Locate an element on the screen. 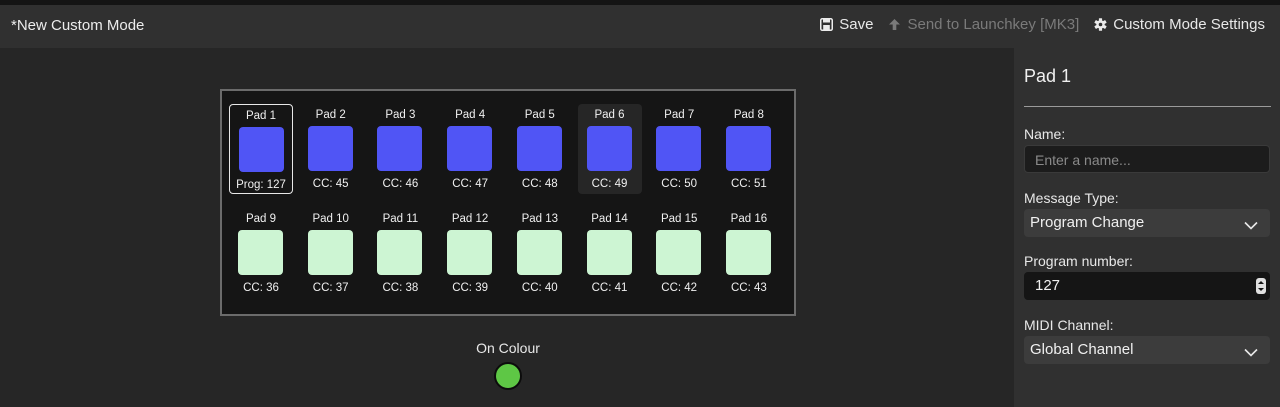 This screenshot has width=1280, height=407. pad-message: CC: 40 is located at coordinates (539, 288).